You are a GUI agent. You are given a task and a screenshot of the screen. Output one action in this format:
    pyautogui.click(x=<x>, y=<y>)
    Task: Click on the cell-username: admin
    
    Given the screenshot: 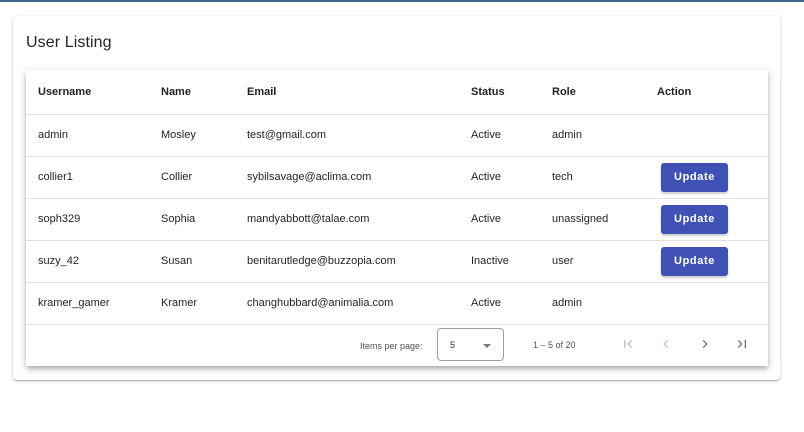 What is the action you would take?
    pyautogui.click(x=87, y=135)
    